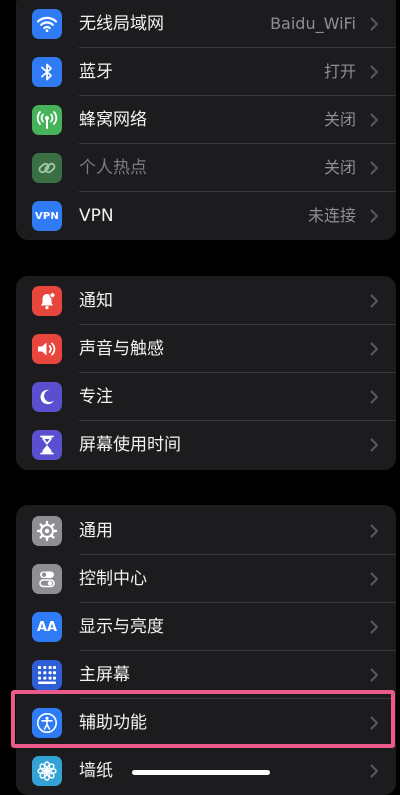  What do you see at coordinates (47, 675) in the screenshot?
I see `app-grid-icon` at bounding box center [47, 675].